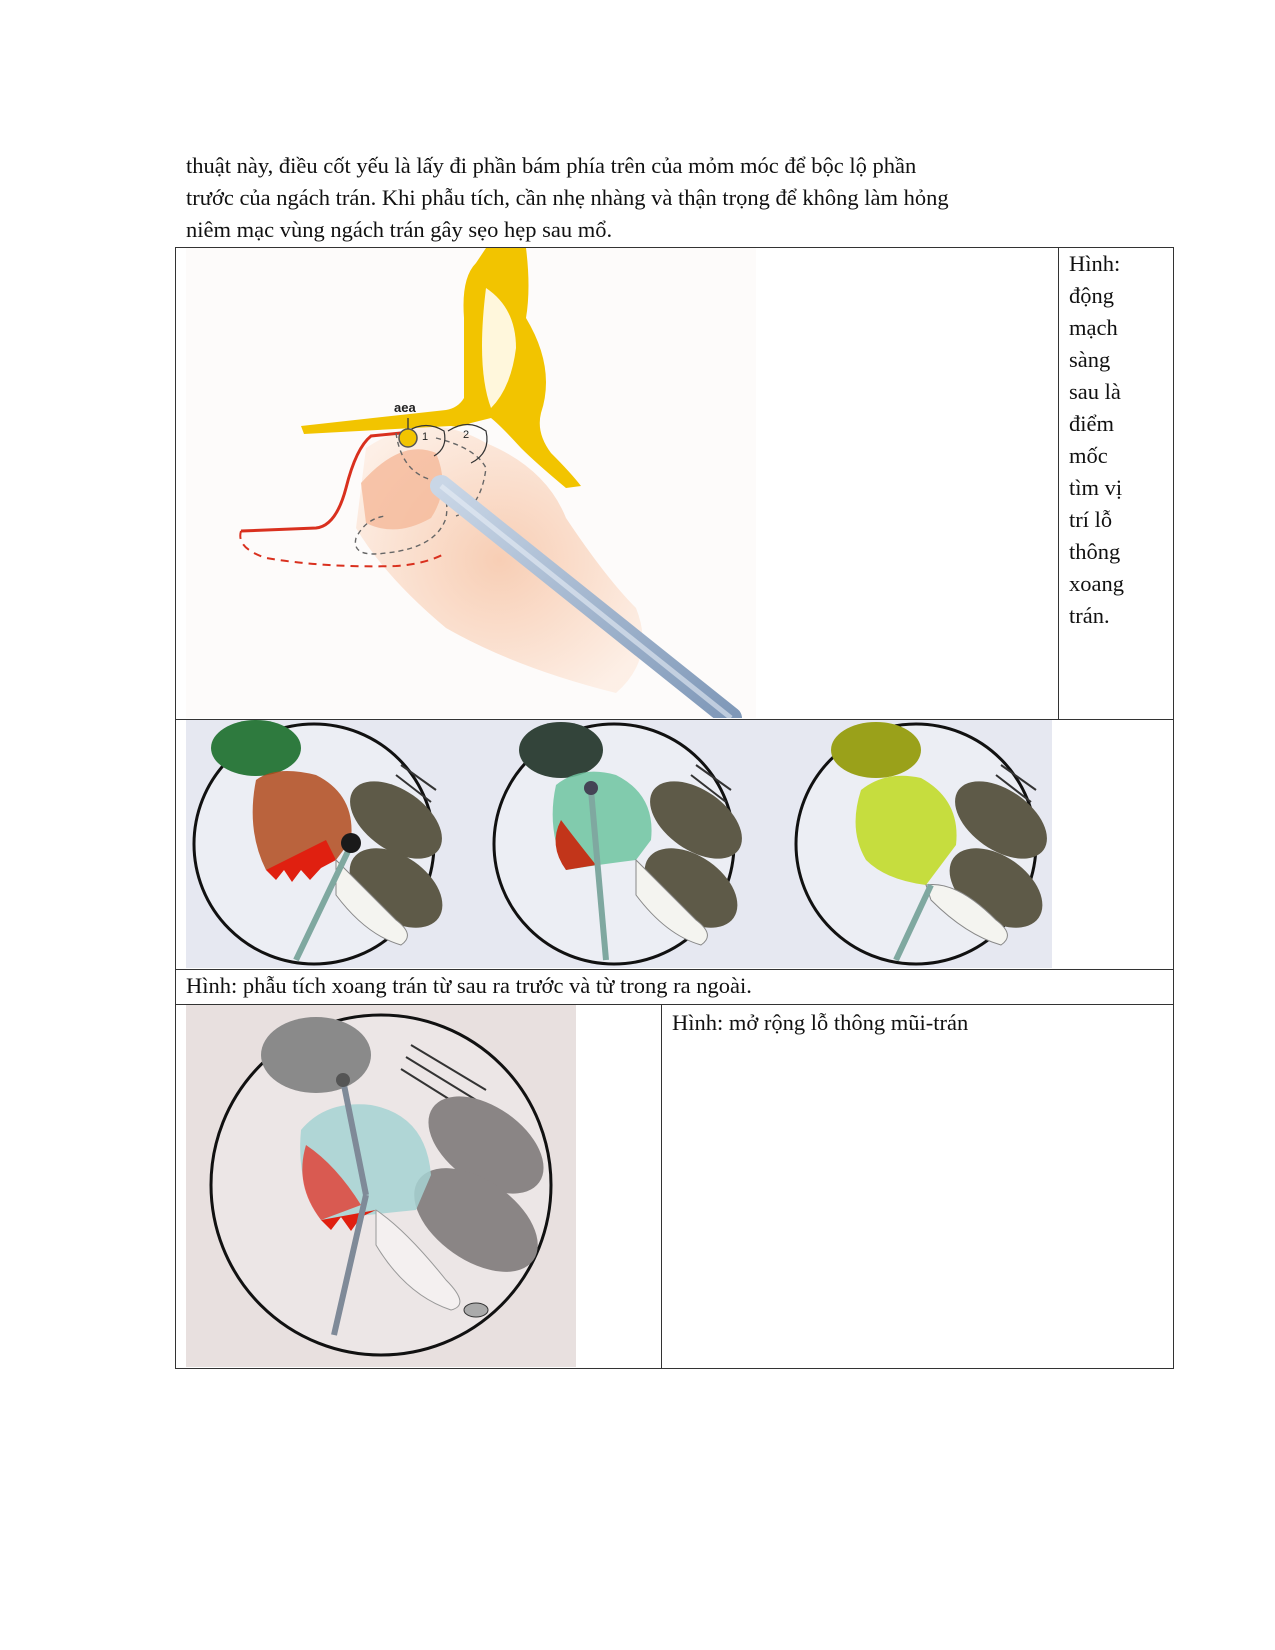 Image resolution: width=1275 pixels, height=1650 pixels. Describe the element at coordinates (466, 435) in the screenshot. I see `cell-label-2: 2` at that location.